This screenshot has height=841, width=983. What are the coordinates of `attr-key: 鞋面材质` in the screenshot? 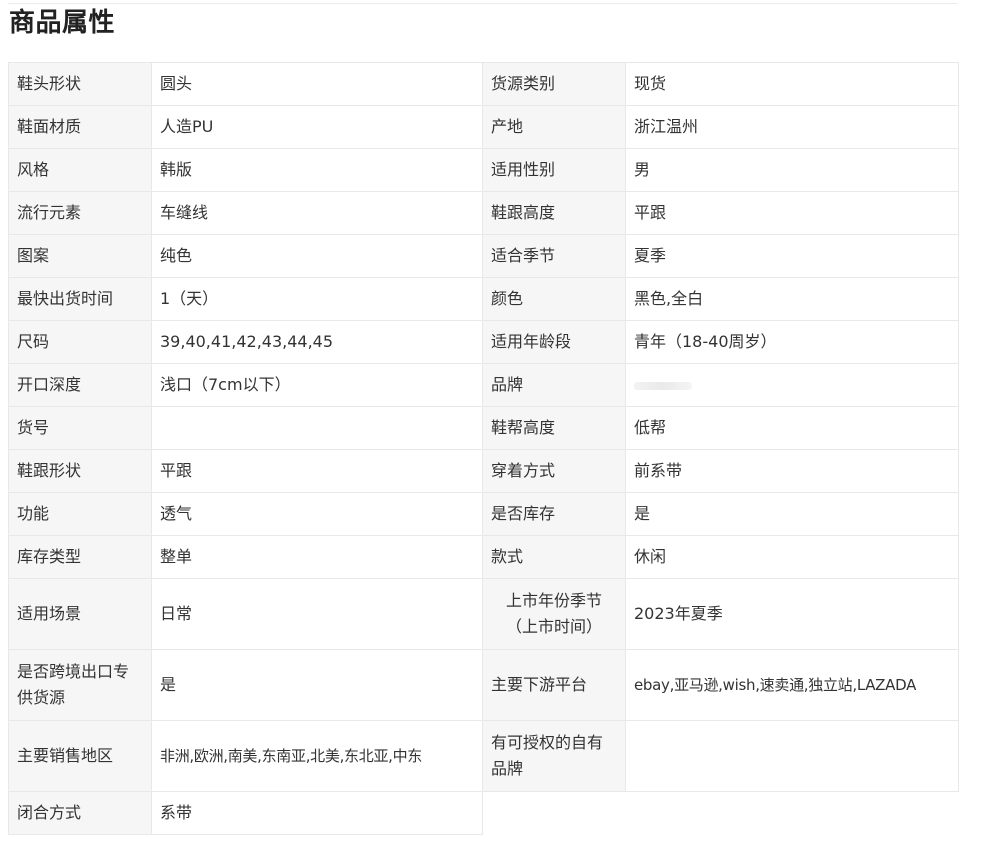 It's located at (80, 127).